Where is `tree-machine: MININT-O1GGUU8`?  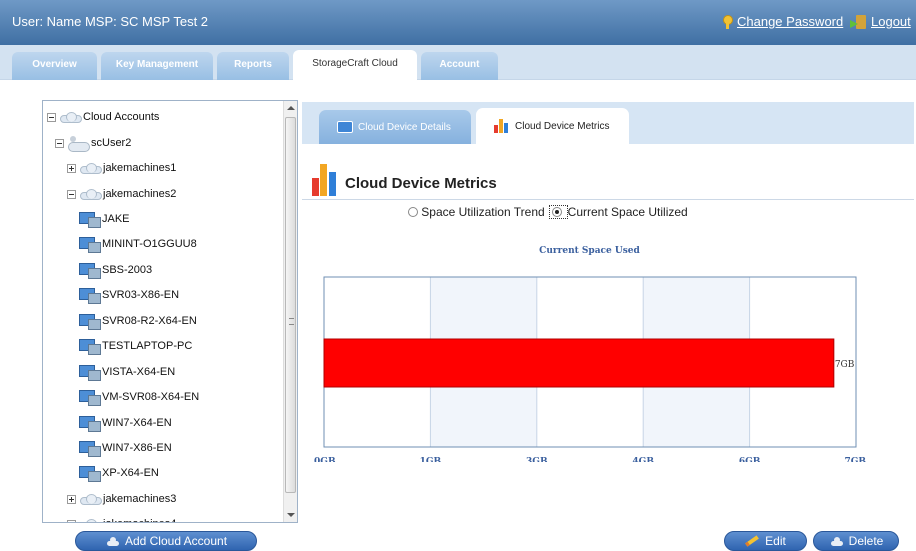 tree-machine: MININT-O1GGUU8 is located at coordinates (138, 244).